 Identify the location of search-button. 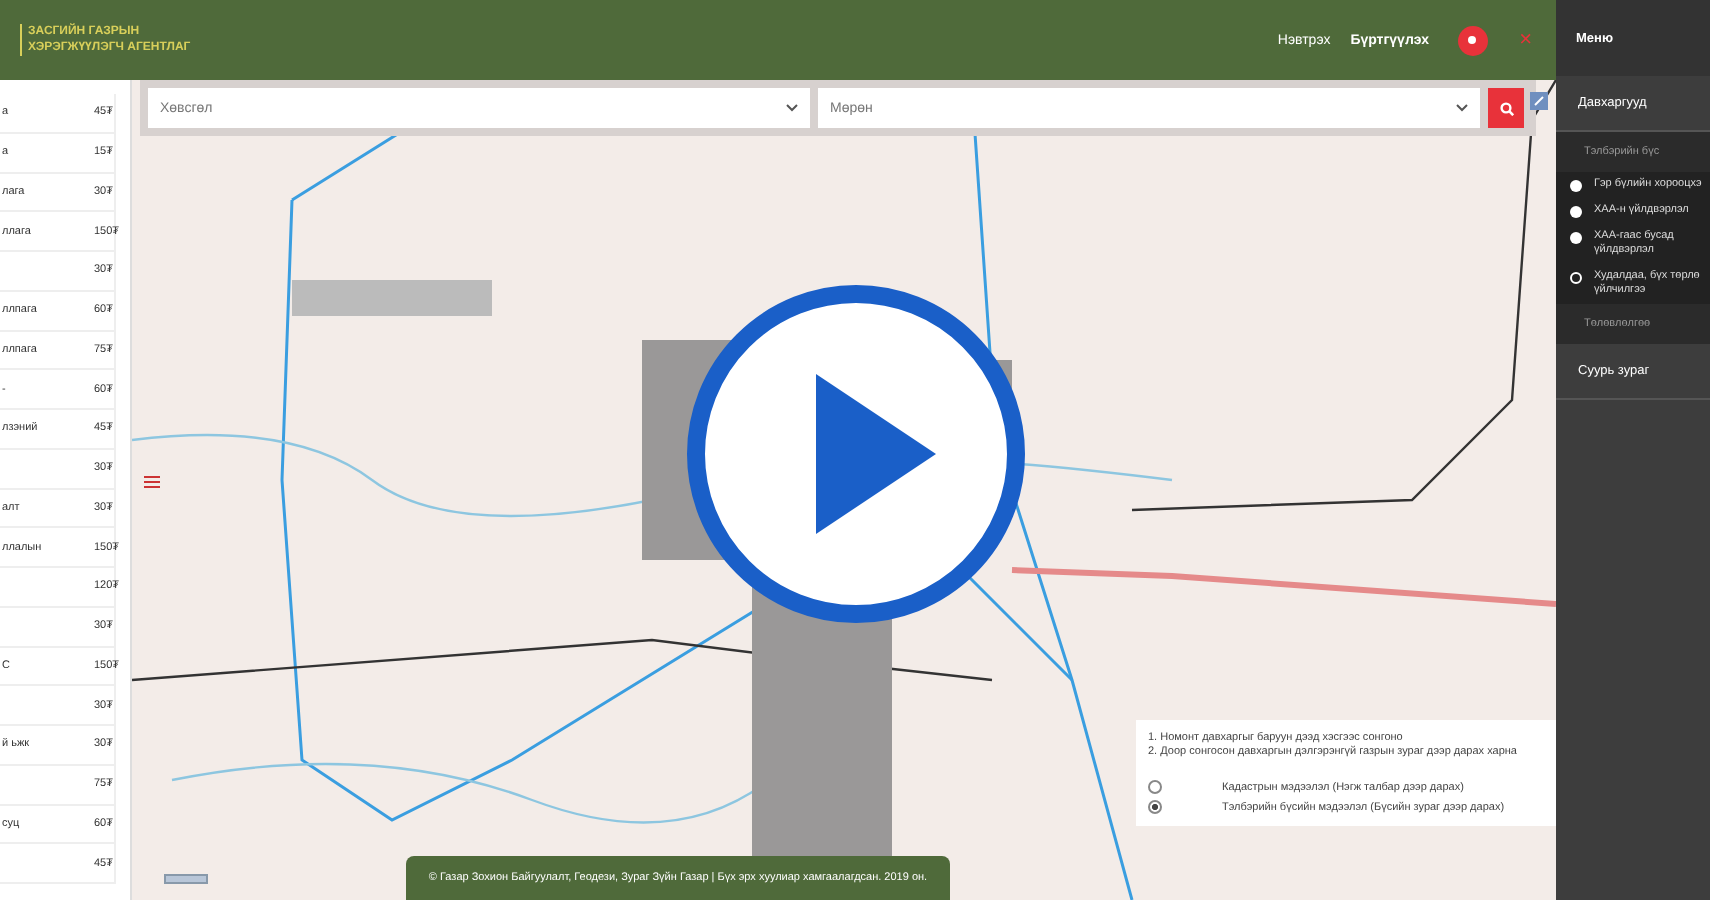
(1506, 108).